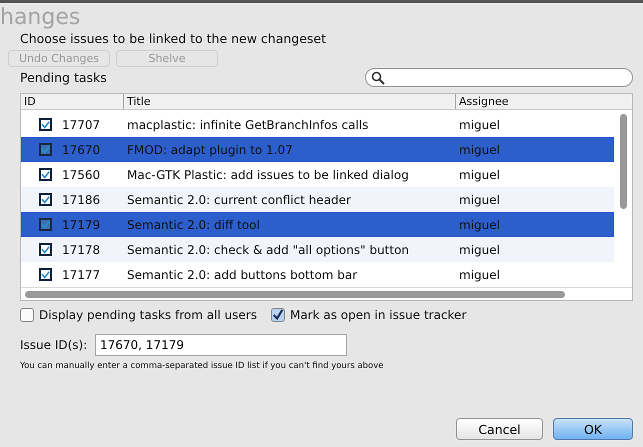 This screenshot has height=447, width=643. I want to click on horizontal-scrollbar, so click(326, 293).